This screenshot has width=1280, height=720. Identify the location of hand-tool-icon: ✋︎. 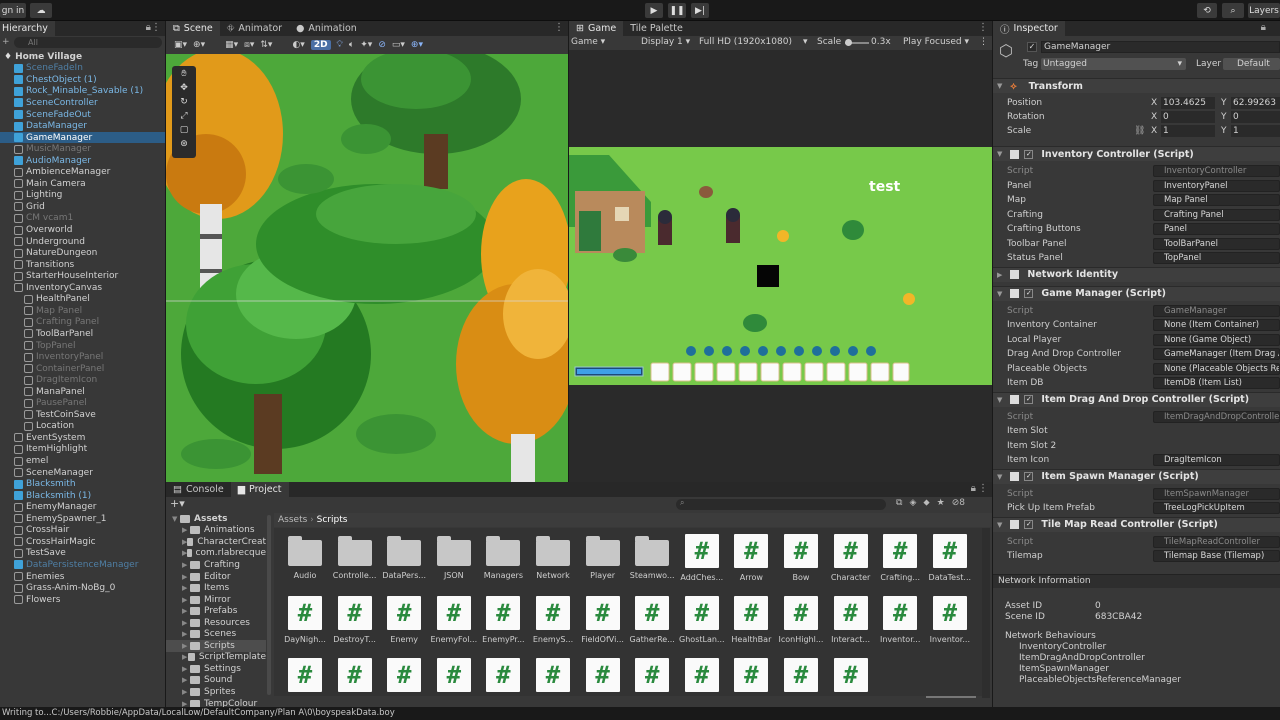
(183, 74).